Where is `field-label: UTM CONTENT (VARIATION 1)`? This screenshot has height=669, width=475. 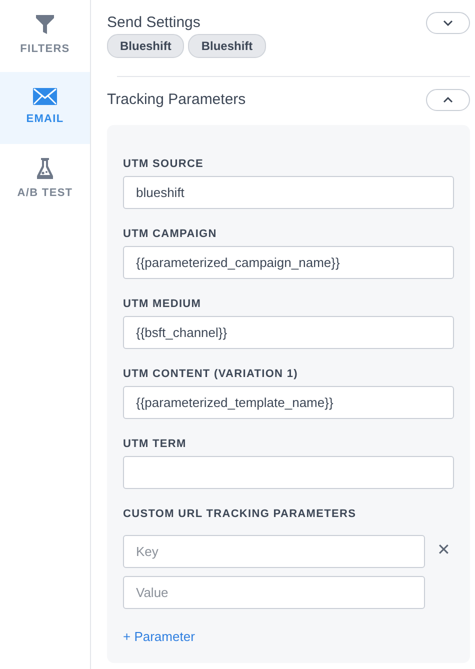 field-label: UTM CONTENT (VARIATION 1) is located at coordinates (210, 374).